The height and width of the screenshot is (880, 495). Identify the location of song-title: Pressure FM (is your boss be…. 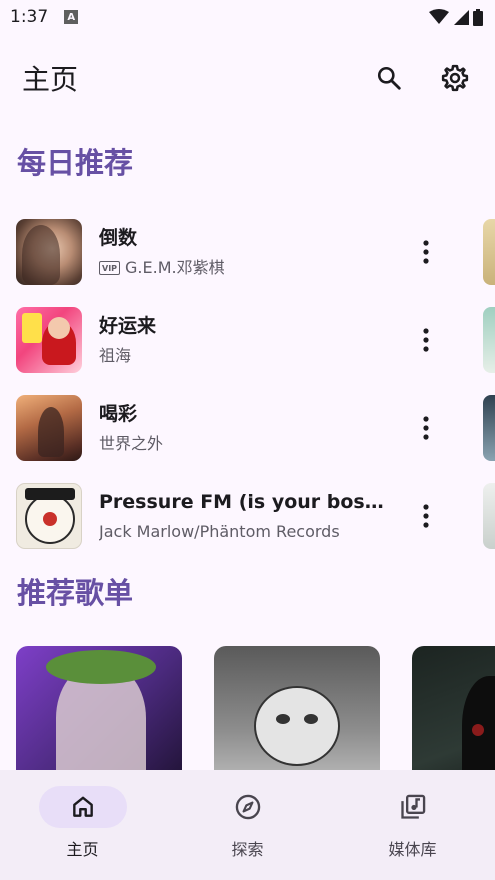
(245, 502).